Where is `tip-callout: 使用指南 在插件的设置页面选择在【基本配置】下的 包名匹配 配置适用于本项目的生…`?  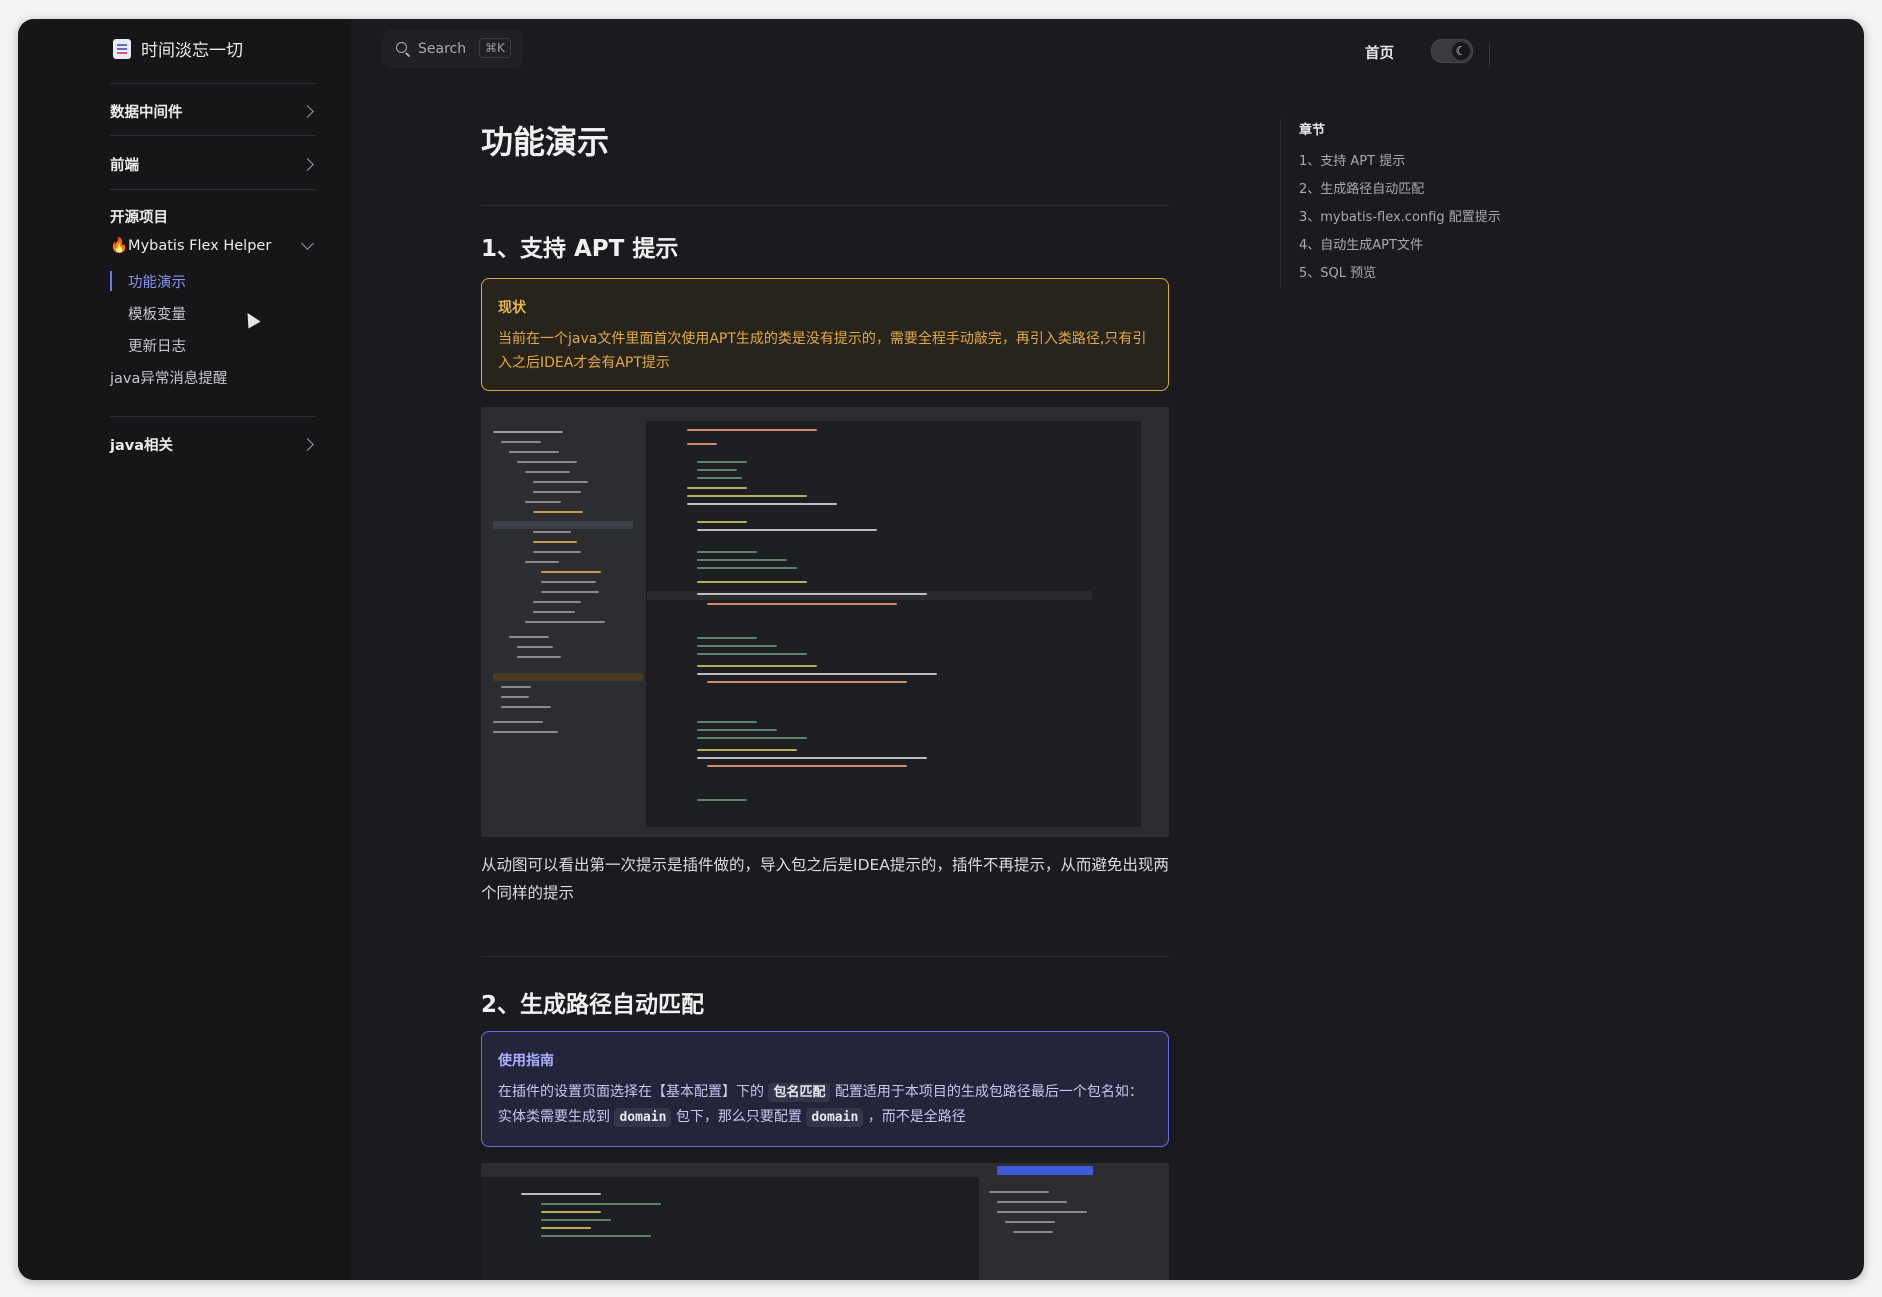 tip-callout: 使用指南 在插件的设置页面选择在【基本配置】下的 包名匹配 配置适用于本项目的生… is located at coordinates (825, 1089).